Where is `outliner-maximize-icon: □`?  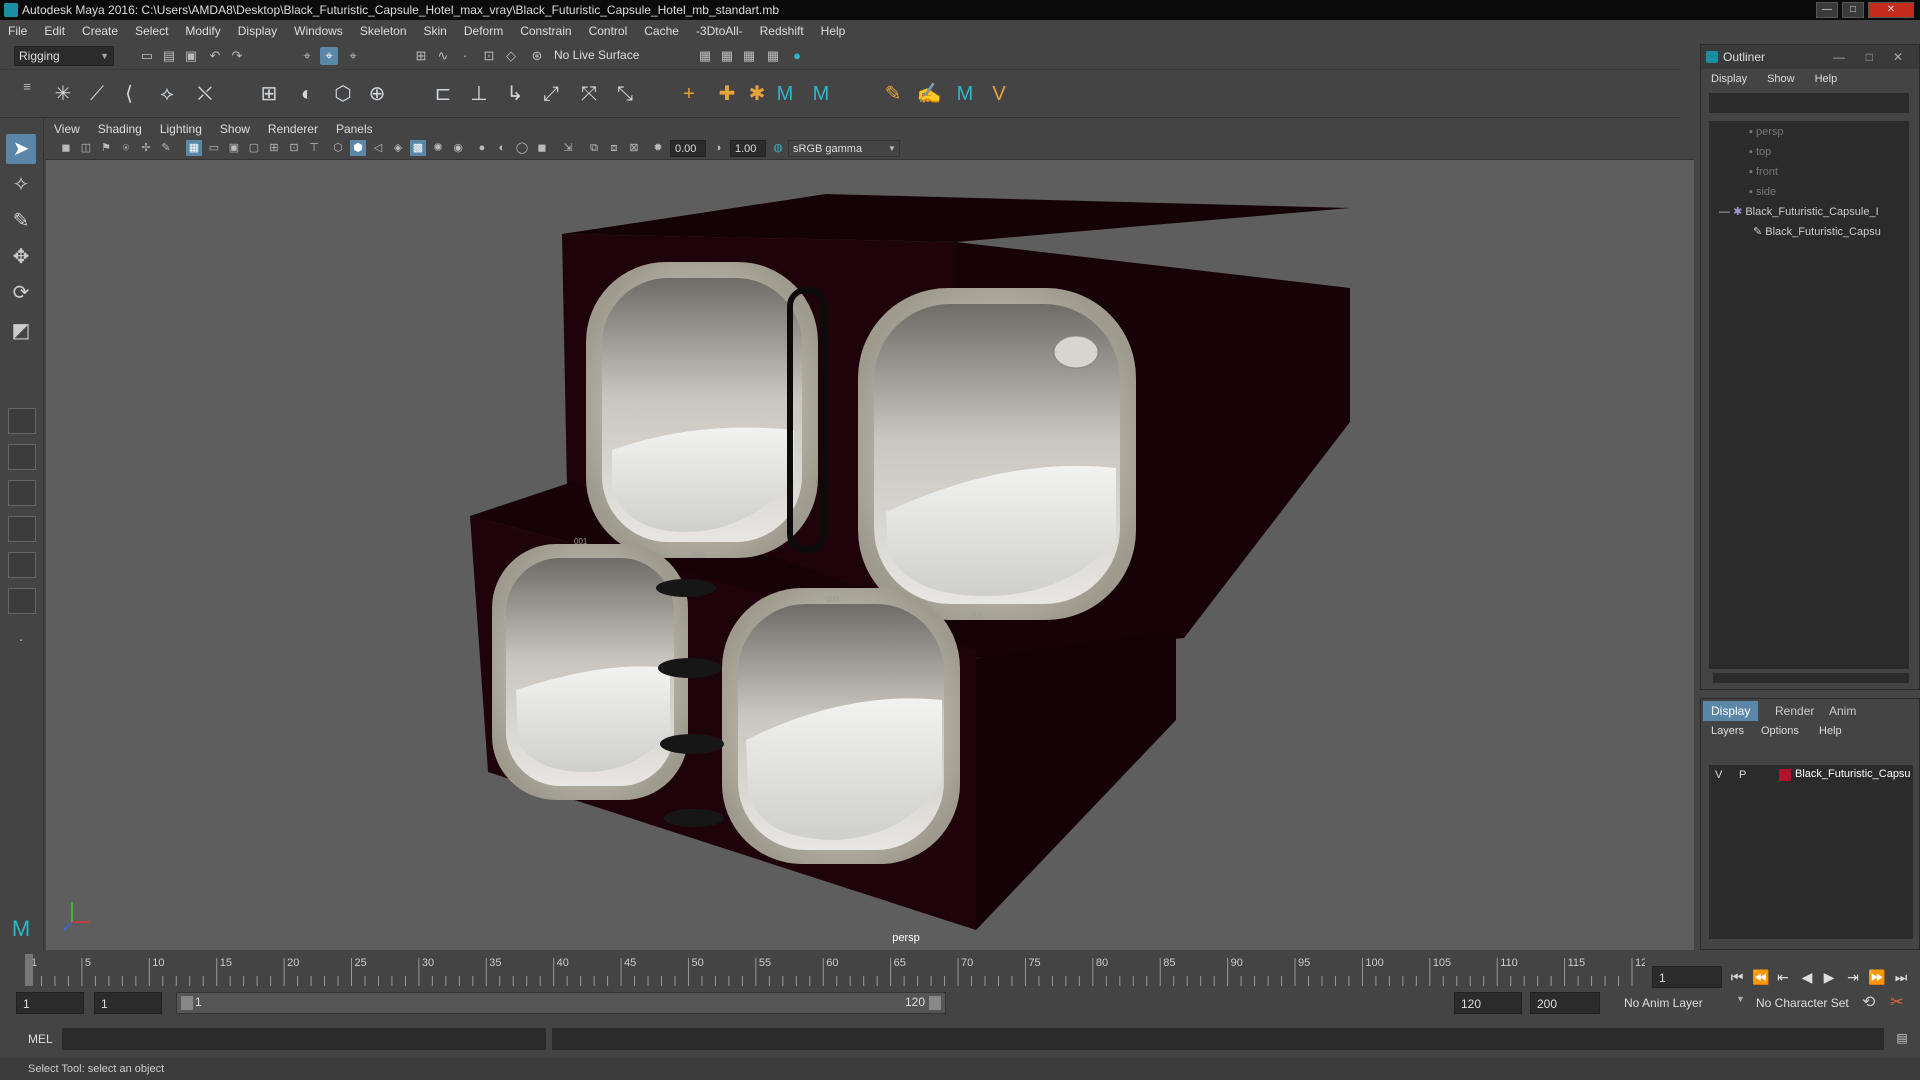
outliner-maximize-icon: □ is located at coordinates (1869, 57).